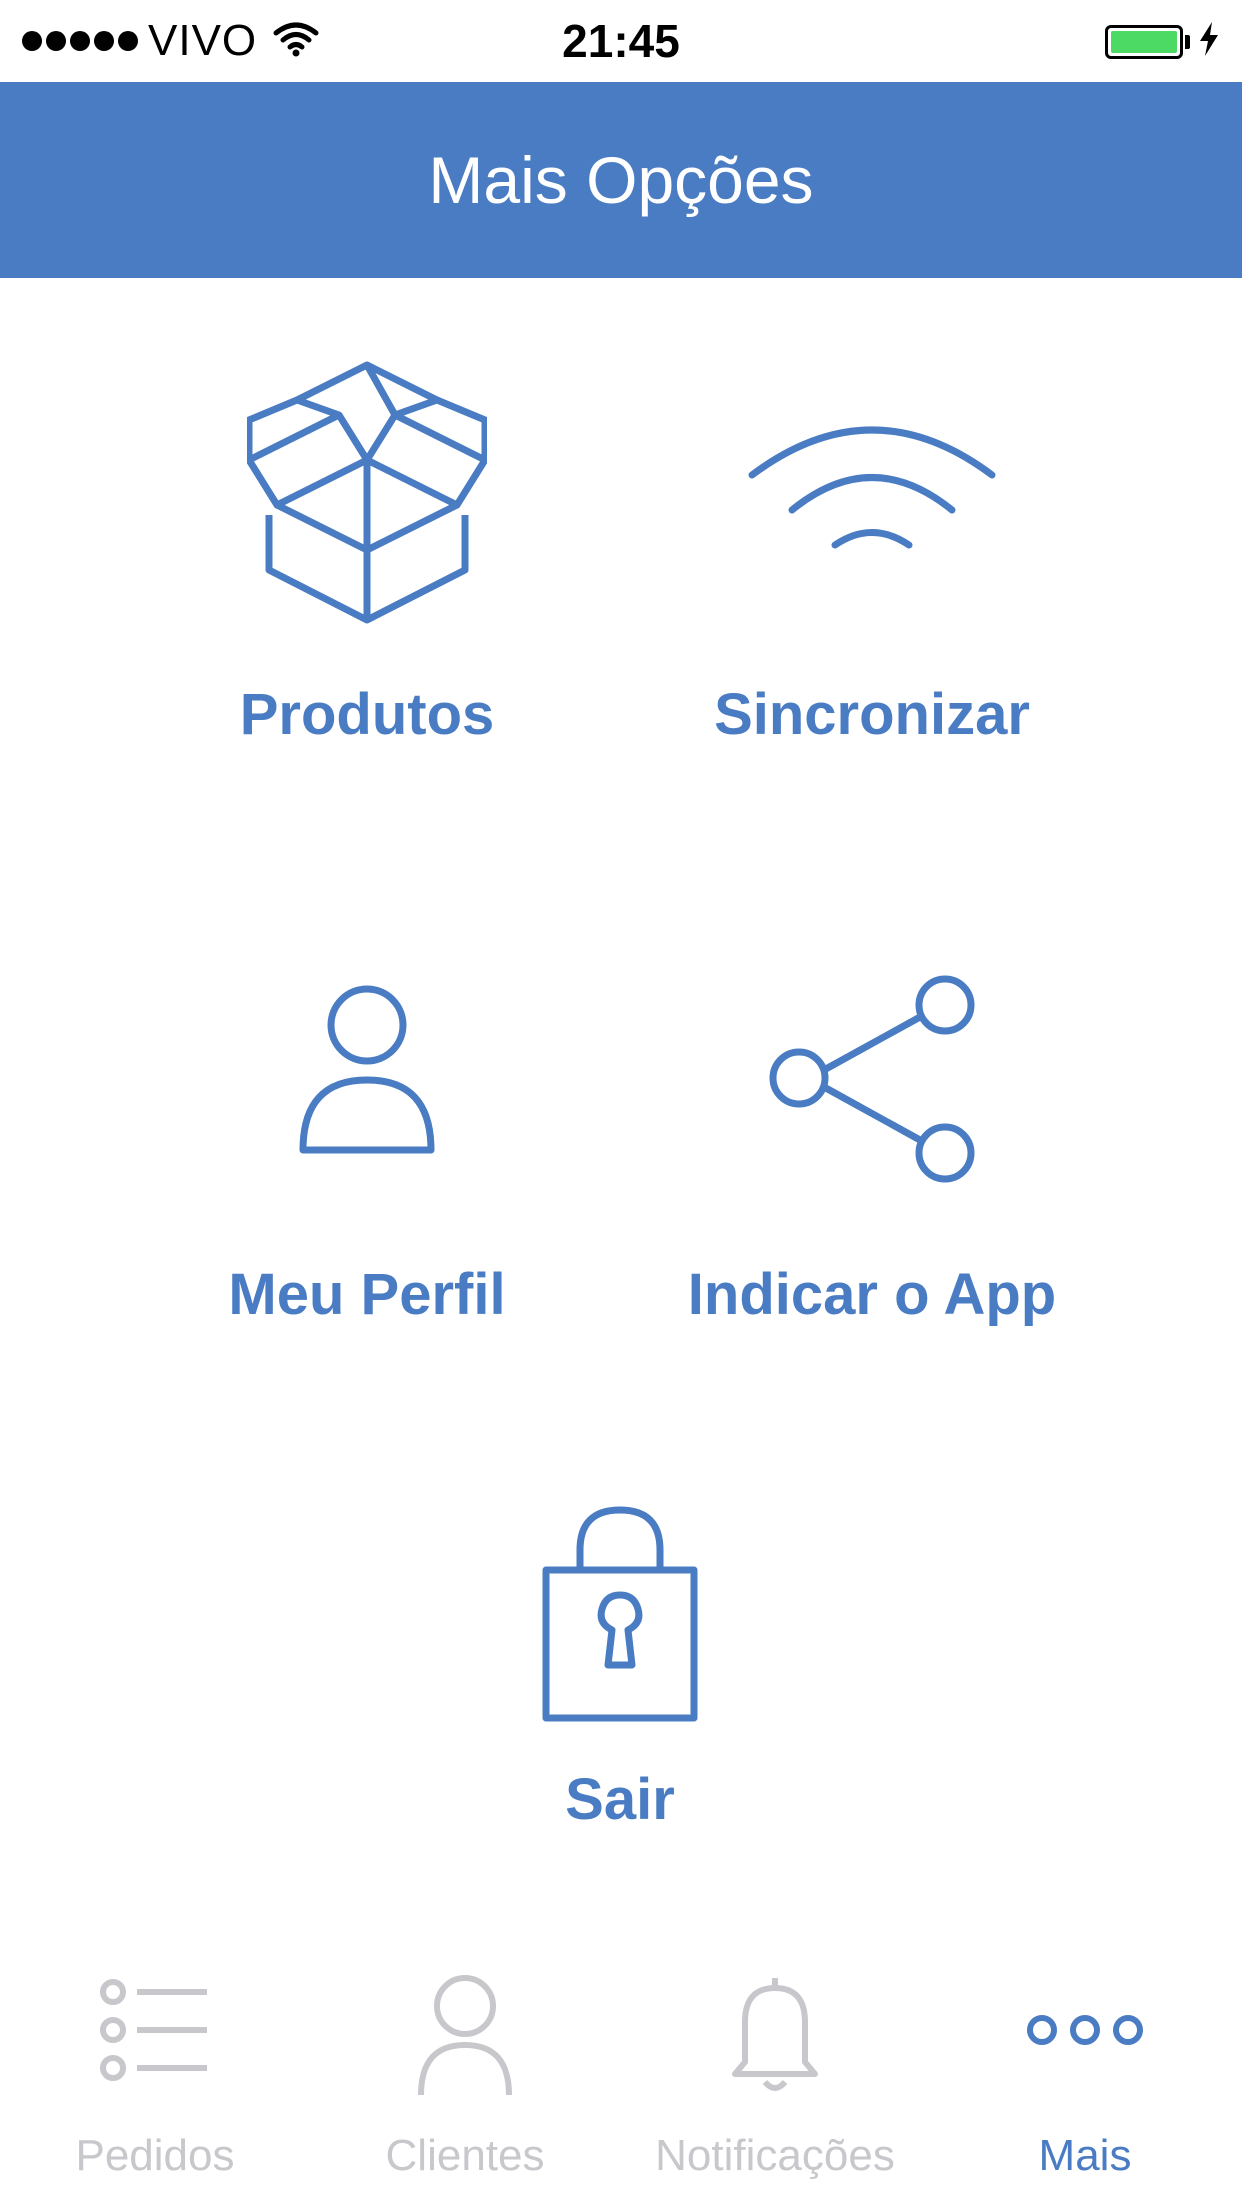 This screenshot has width=1242, height=2208. I want to click on status-bar: VIVO 21:45, so click(621, 41).